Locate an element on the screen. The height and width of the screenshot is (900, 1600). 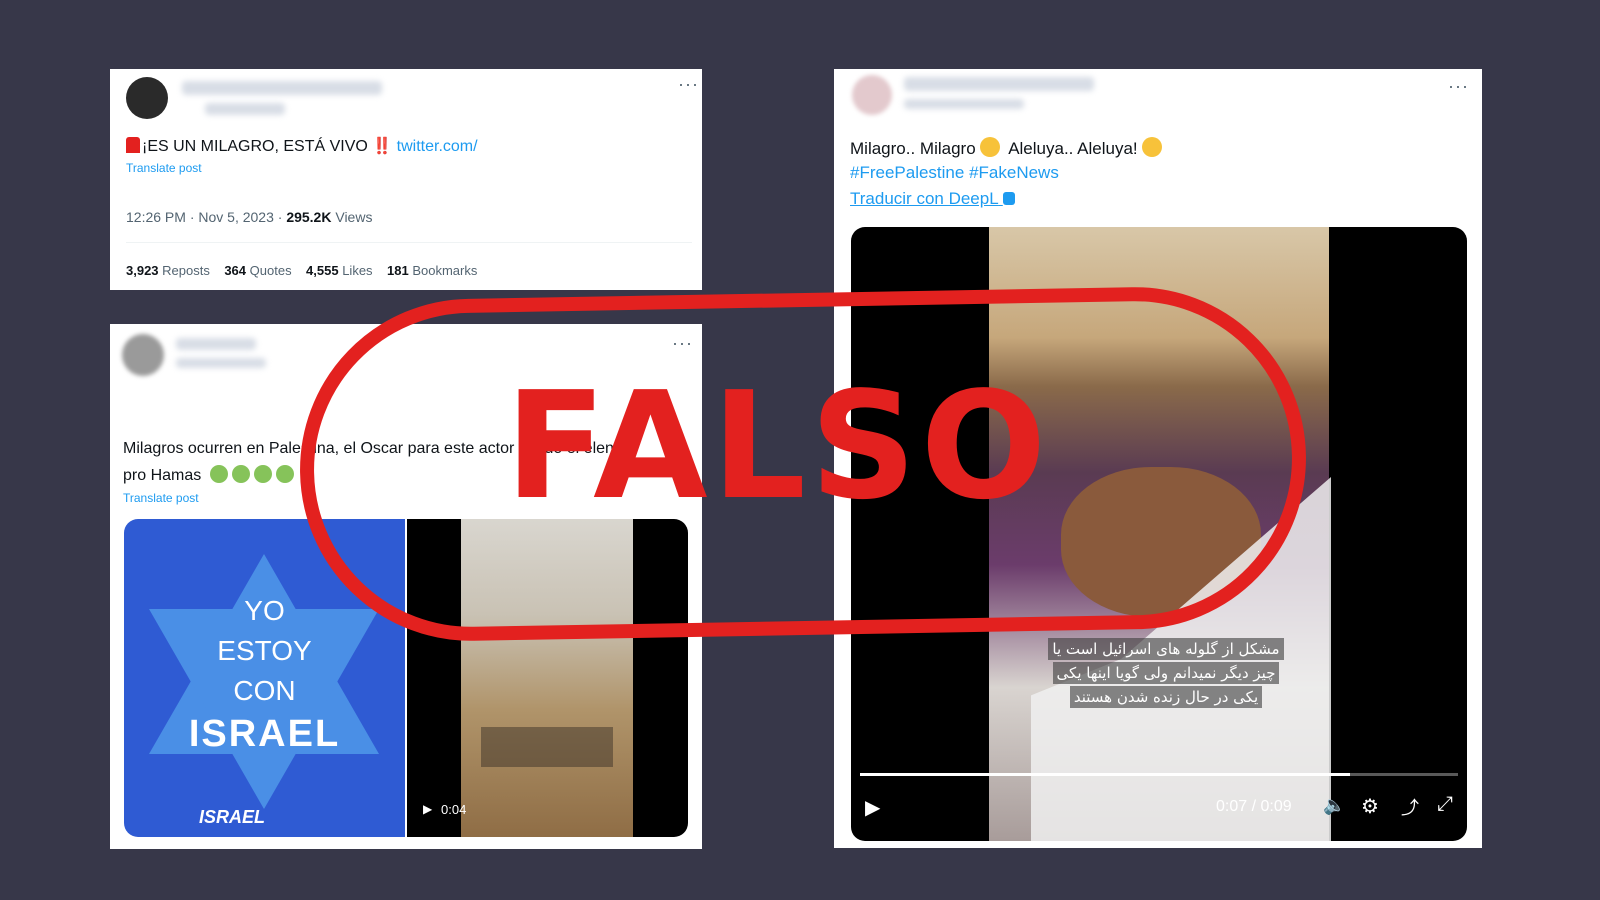
video-progress-fill is located at coordinates (1105, 774).